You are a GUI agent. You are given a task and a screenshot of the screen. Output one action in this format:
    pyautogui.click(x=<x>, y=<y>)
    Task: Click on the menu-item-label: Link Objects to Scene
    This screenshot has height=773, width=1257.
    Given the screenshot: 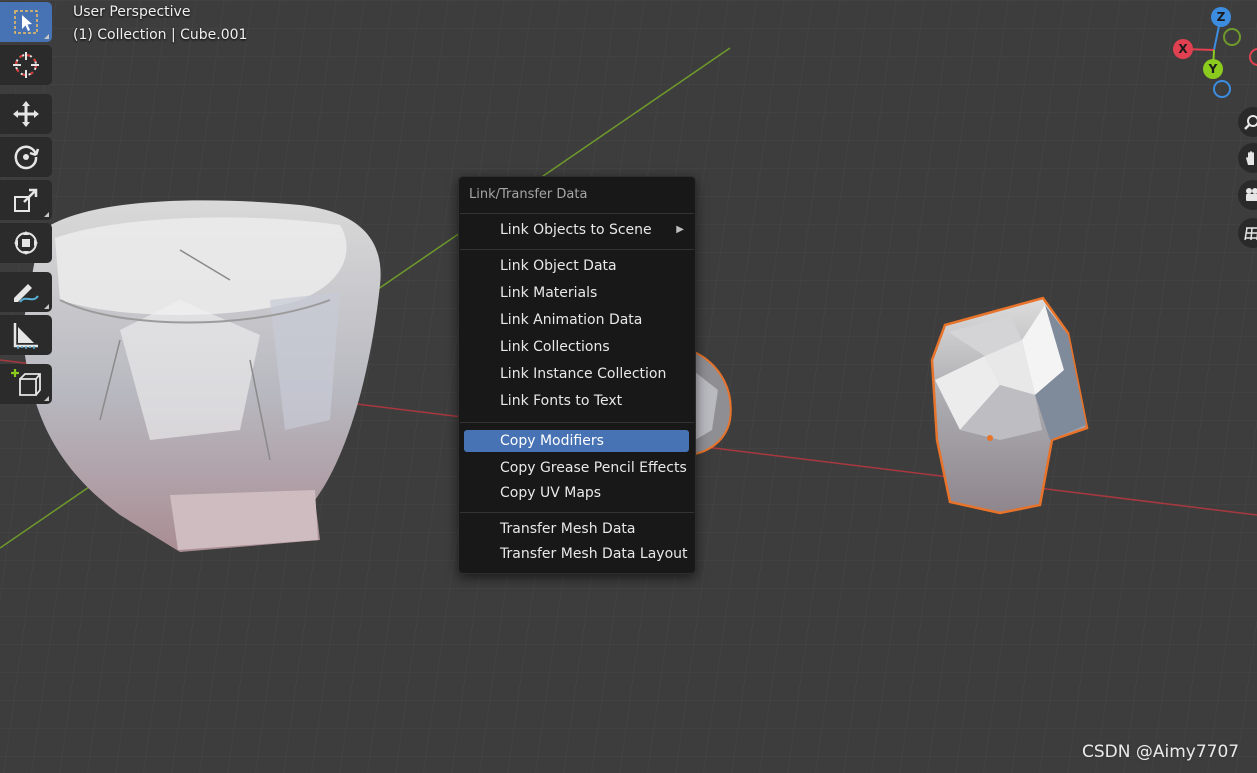 What is the action you would take?
    pyautogui.click(x=576, y=230)
    